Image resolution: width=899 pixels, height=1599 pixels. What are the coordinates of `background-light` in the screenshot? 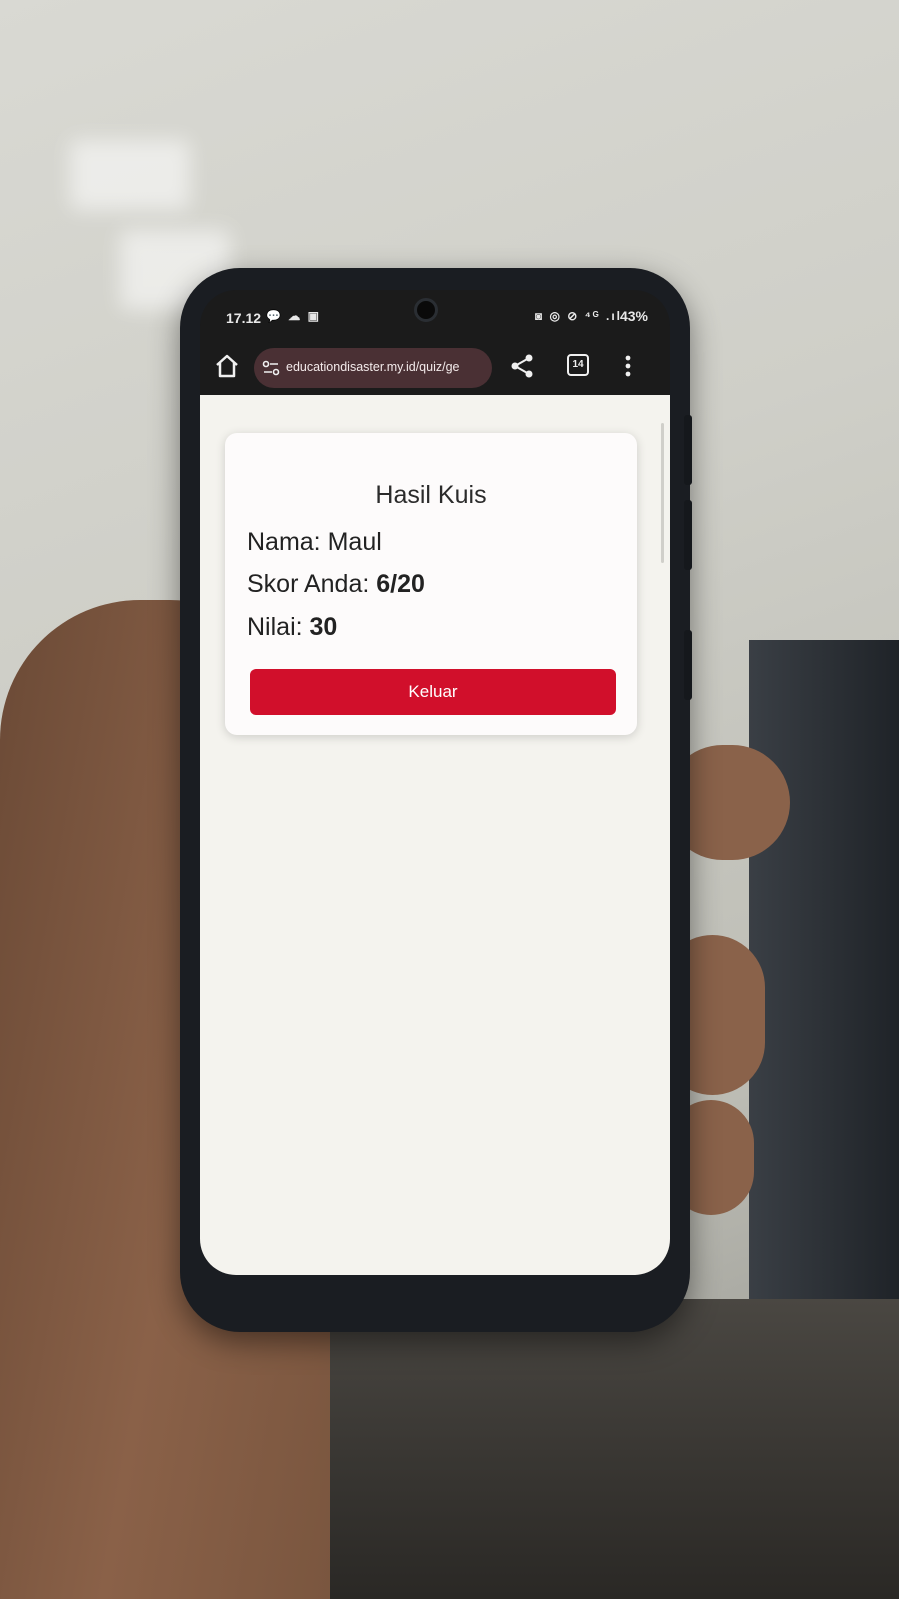 It's located at (130, 175).